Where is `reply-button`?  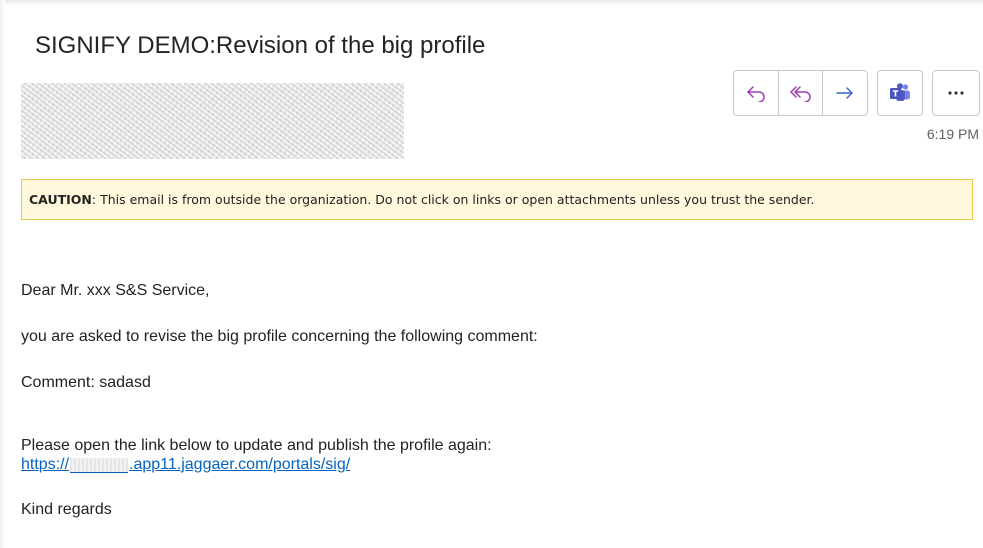 reply-button is located at coordinates (756, 93).